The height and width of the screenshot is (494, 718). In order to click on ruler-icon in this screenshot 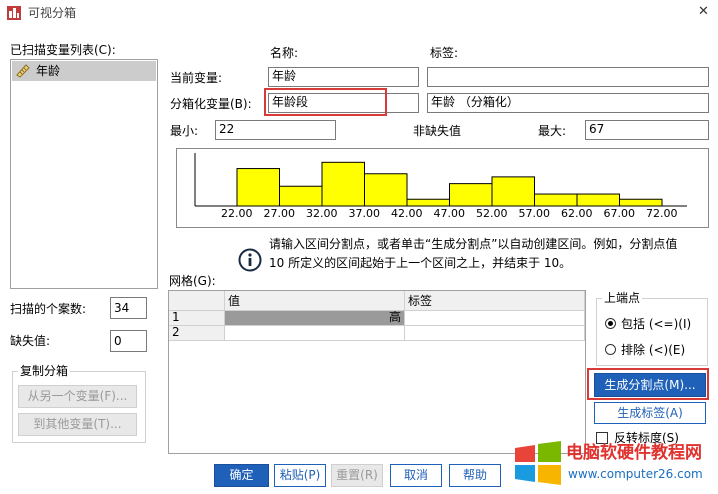, I will do `click(23, 71)`.